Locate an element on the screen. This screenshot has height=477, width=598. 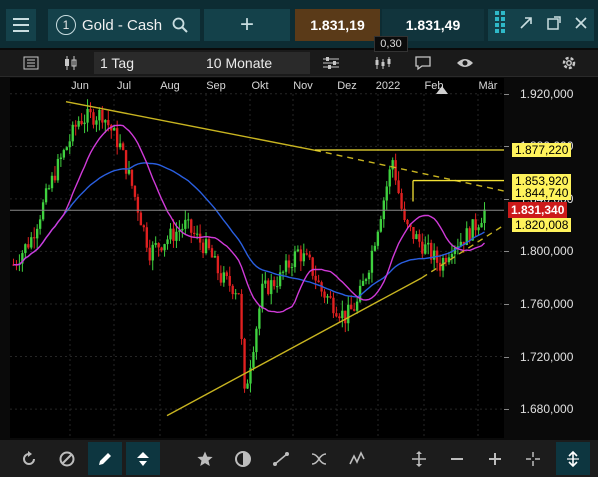
level-tag: 1.844,740 is located at coordinates (542, 192).